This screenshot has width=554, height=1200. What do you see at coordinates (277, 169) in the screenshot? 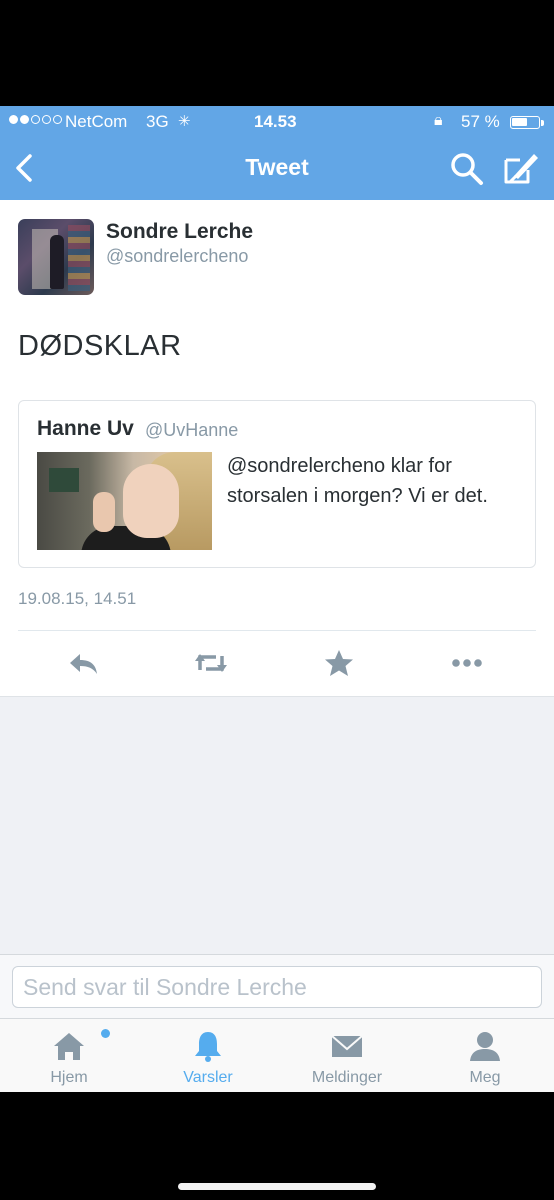
I see `nav-bar: Tweet` at bounding box center [277, 169].